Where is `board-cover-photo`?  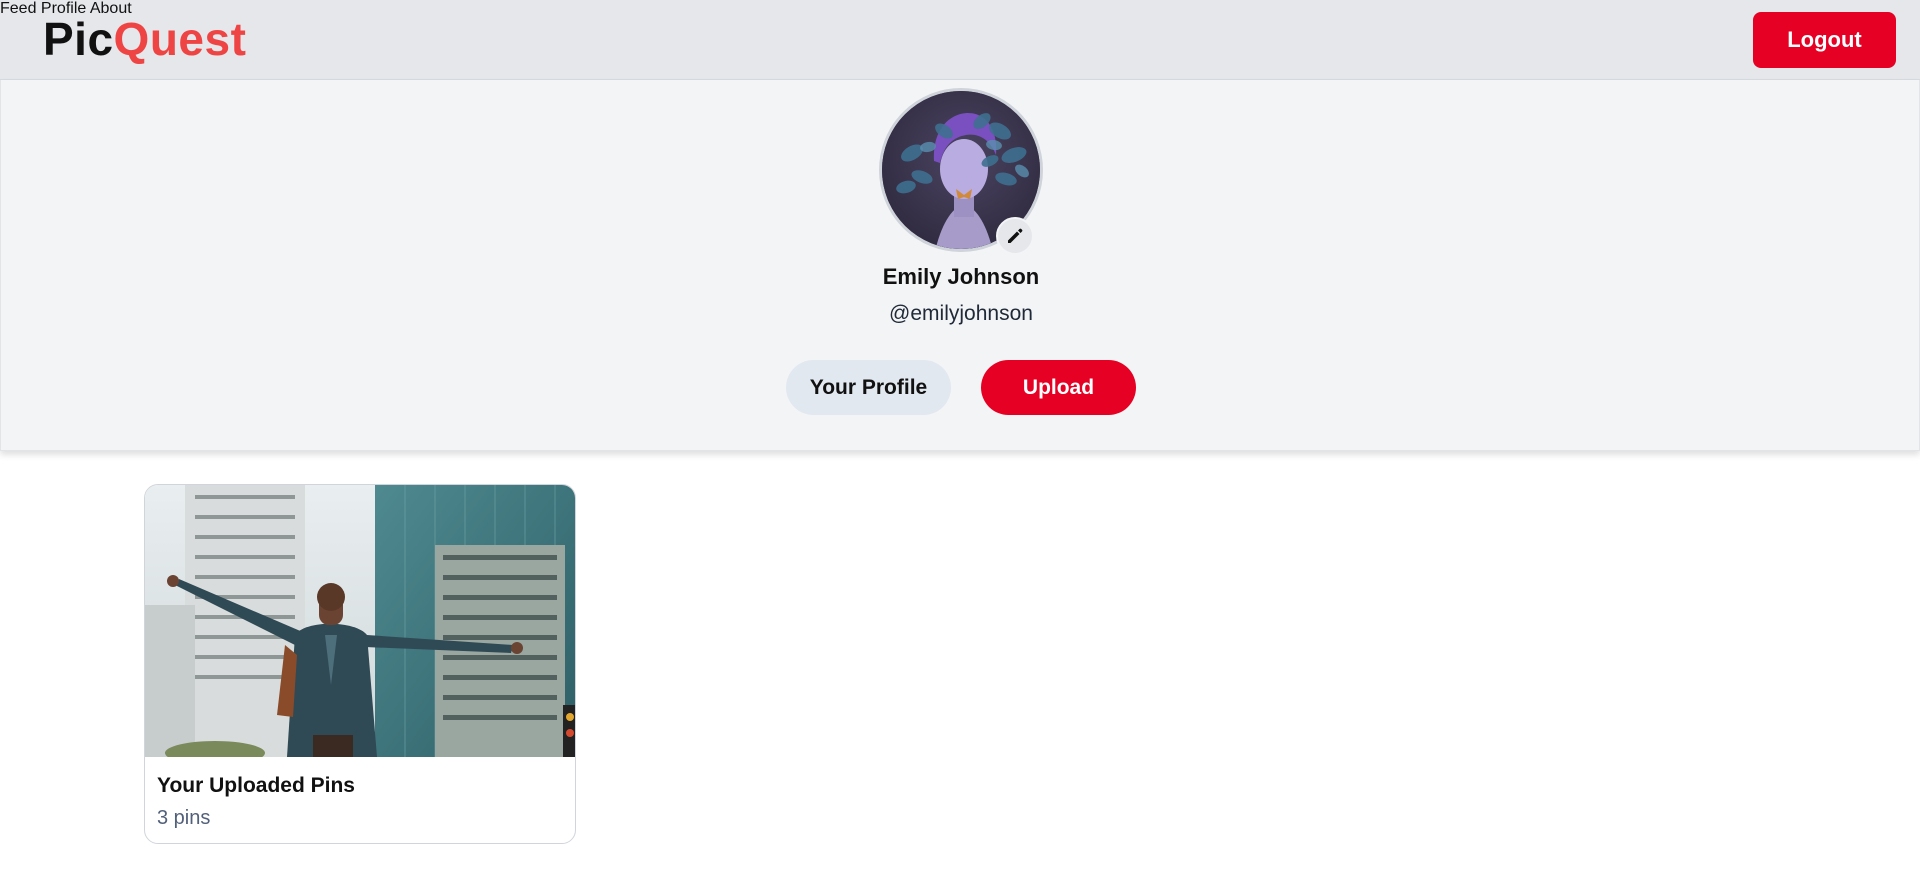 board-cover-photo is located at coordinates (360, 621).